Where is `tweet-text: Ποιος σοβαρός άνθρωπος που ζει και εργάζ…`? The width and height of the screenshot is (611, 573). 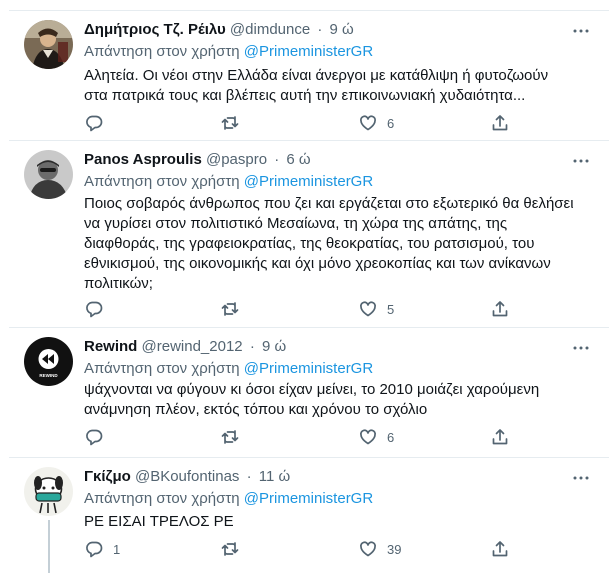
tweet-text: Ποιος σοβαρός άνθρωπος που ζει και εργάζ… is located at coordinates (329, 243).